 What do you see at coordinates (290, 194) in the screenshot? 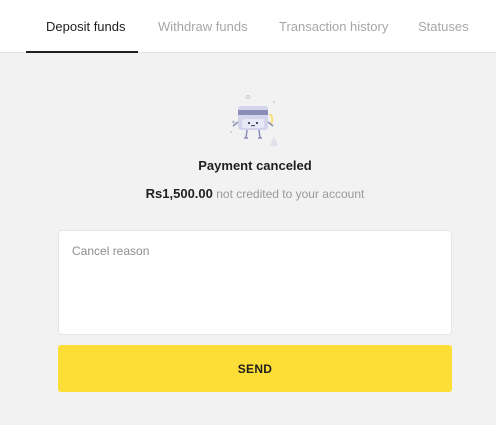
I see `payment-status-text: not credited to your account` at bounding box center [290, 194].